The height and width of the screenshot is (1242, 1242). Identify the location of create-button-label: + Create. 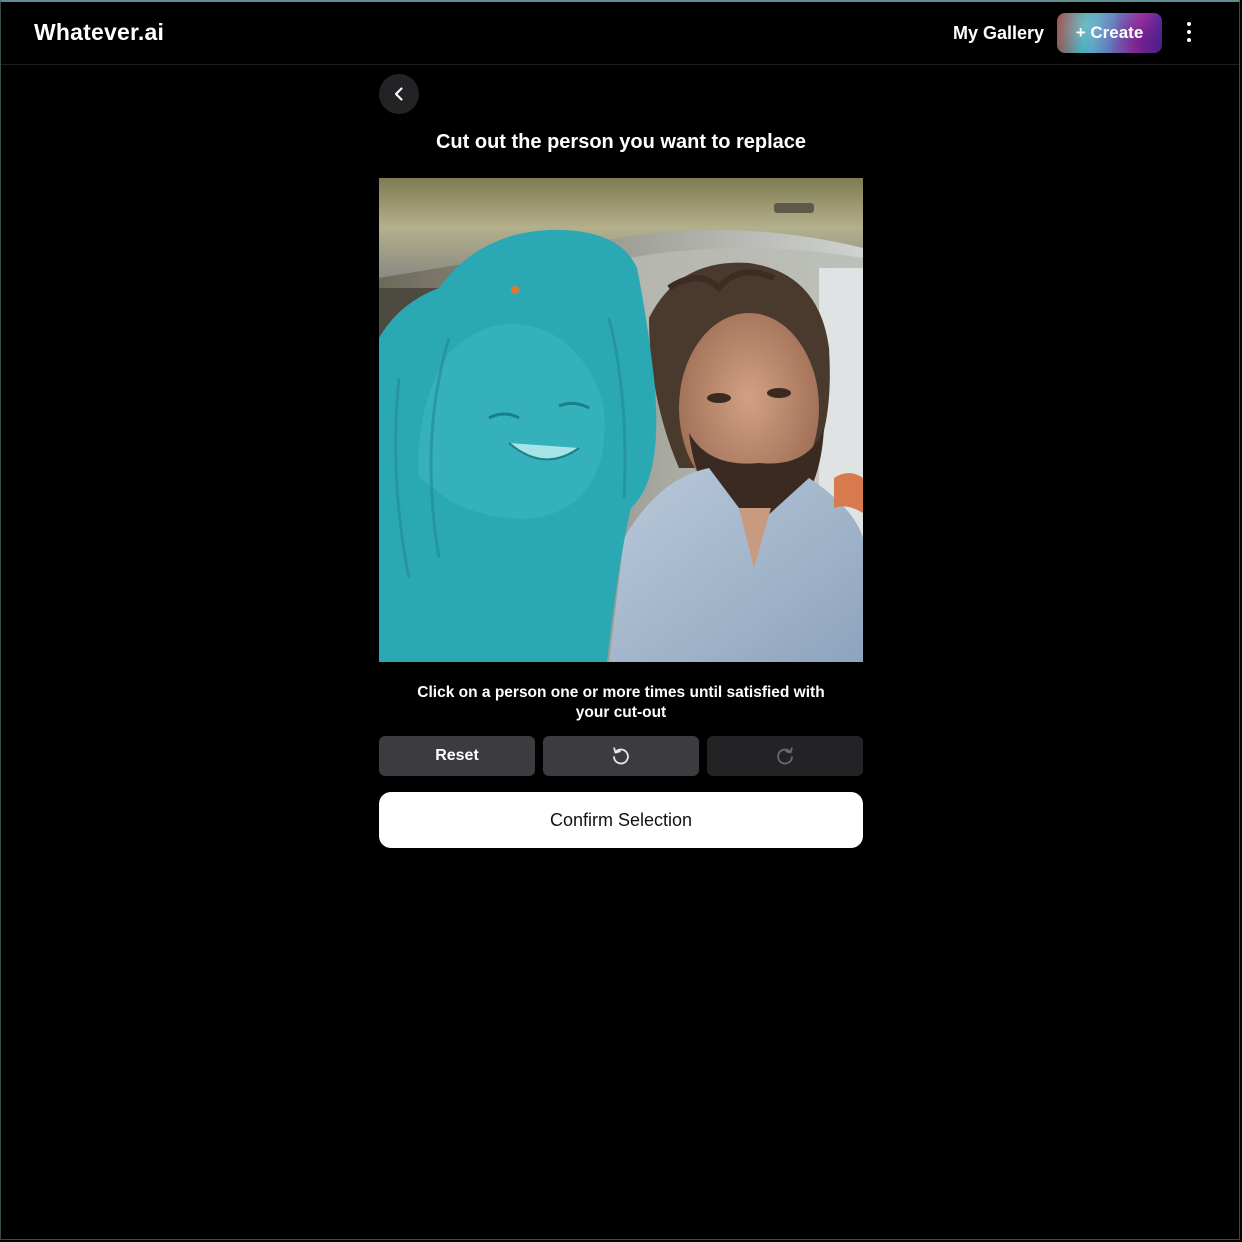
(1109, 32).